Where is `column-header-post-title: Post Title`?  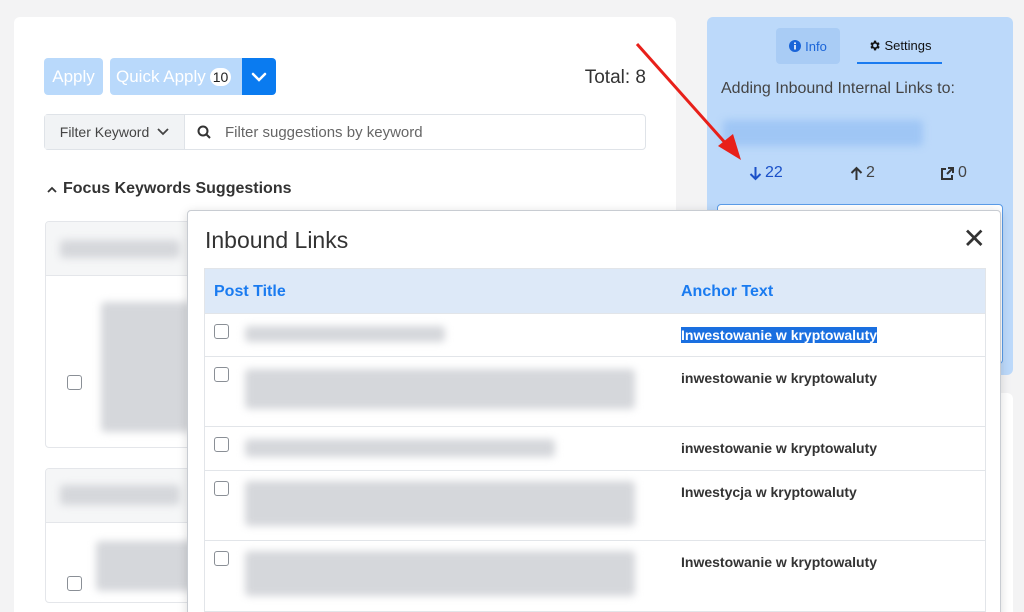
column-header-post-title: Post Title is located at coordinates (250, 292).